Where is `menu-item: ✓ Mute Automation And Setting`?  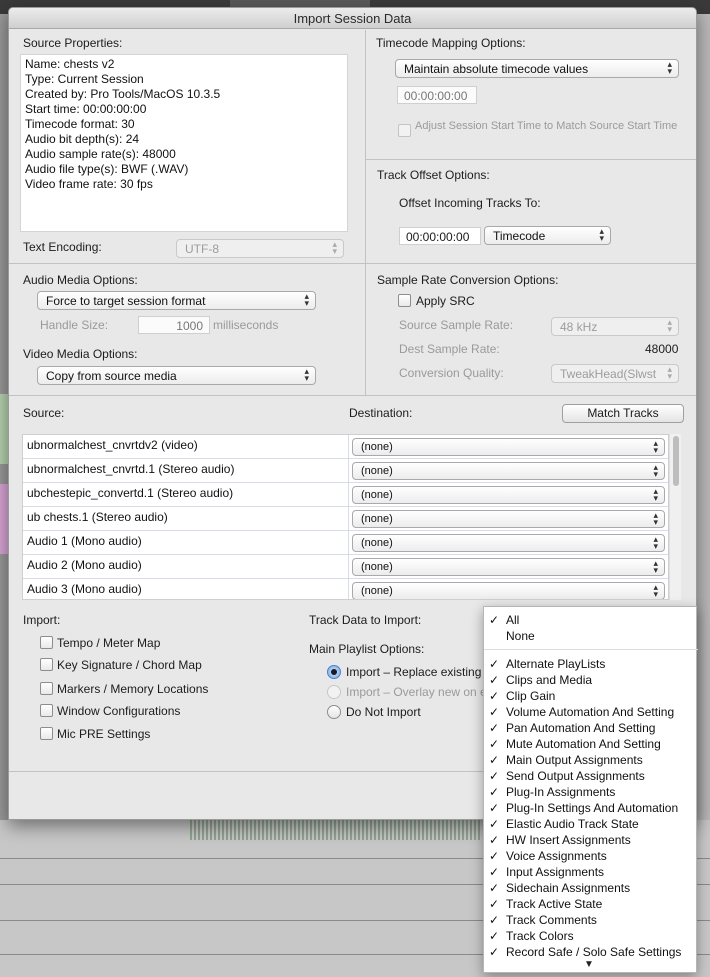 menu-item: ✓ Mute Automation And Setting is located at coordinates (591, 744).